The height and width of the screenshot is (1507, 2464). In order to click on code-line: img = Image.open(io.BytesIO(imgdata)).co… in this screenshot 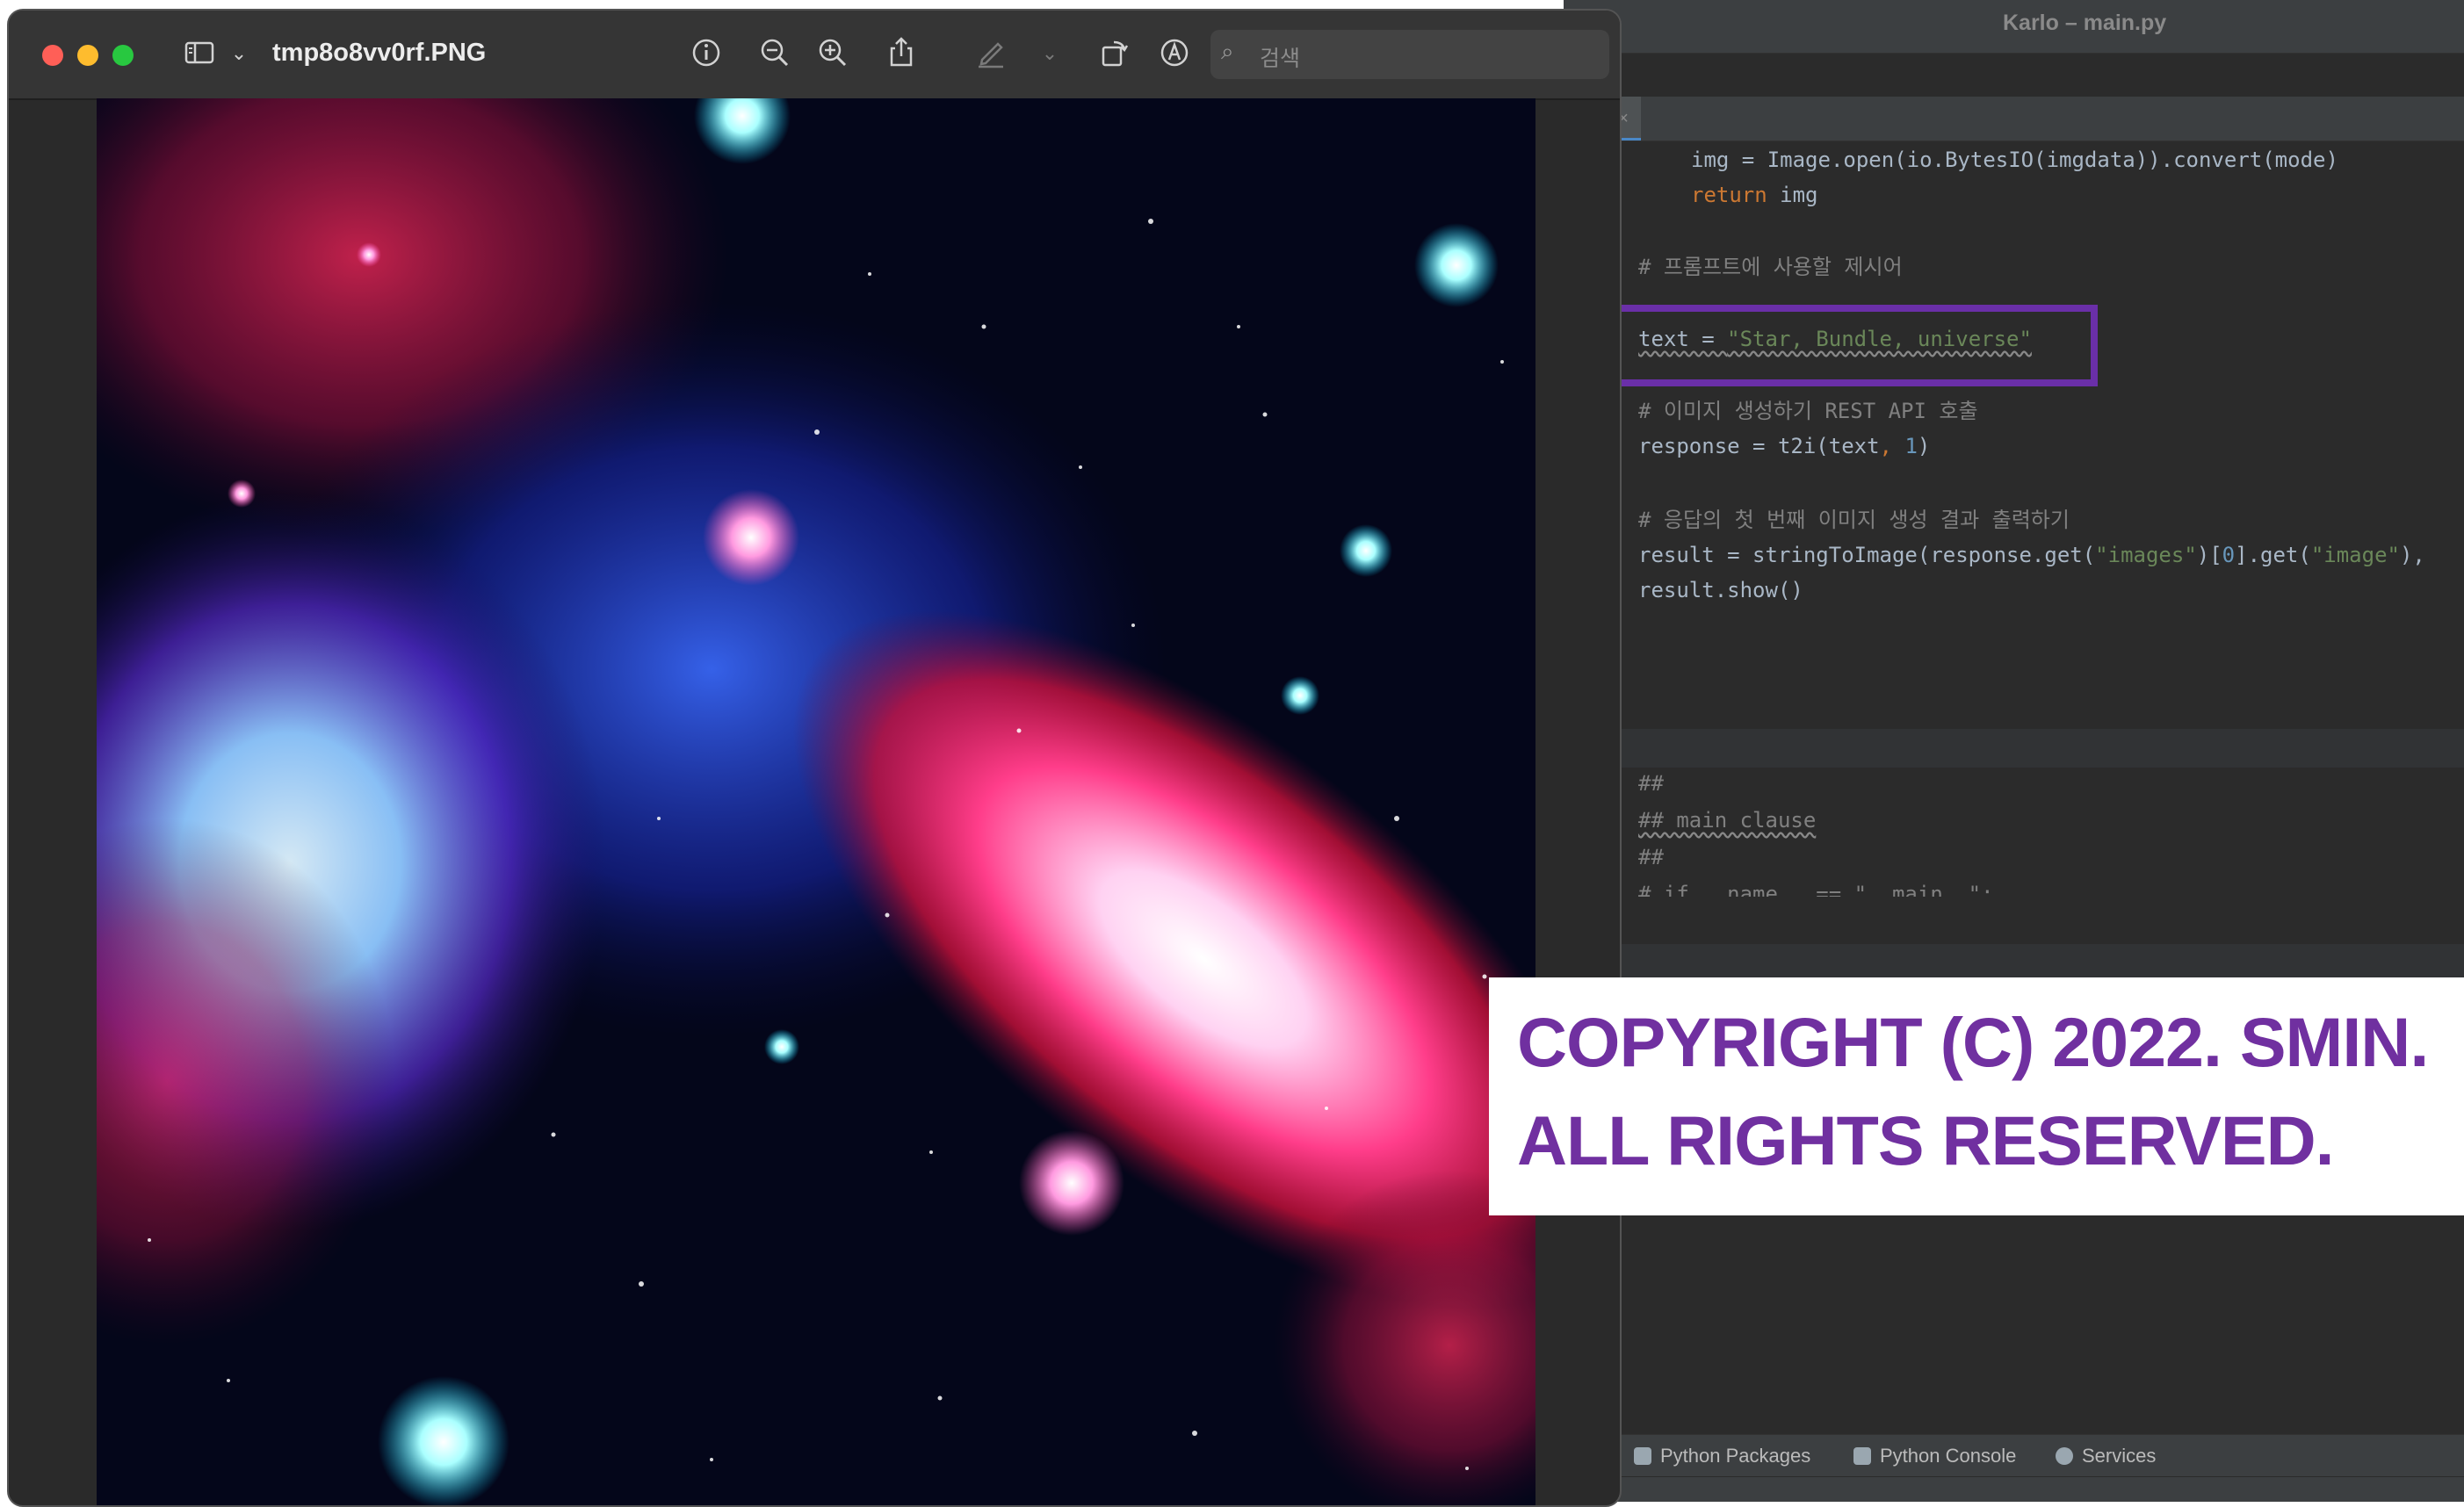, I will do `click(2014, 160)`.